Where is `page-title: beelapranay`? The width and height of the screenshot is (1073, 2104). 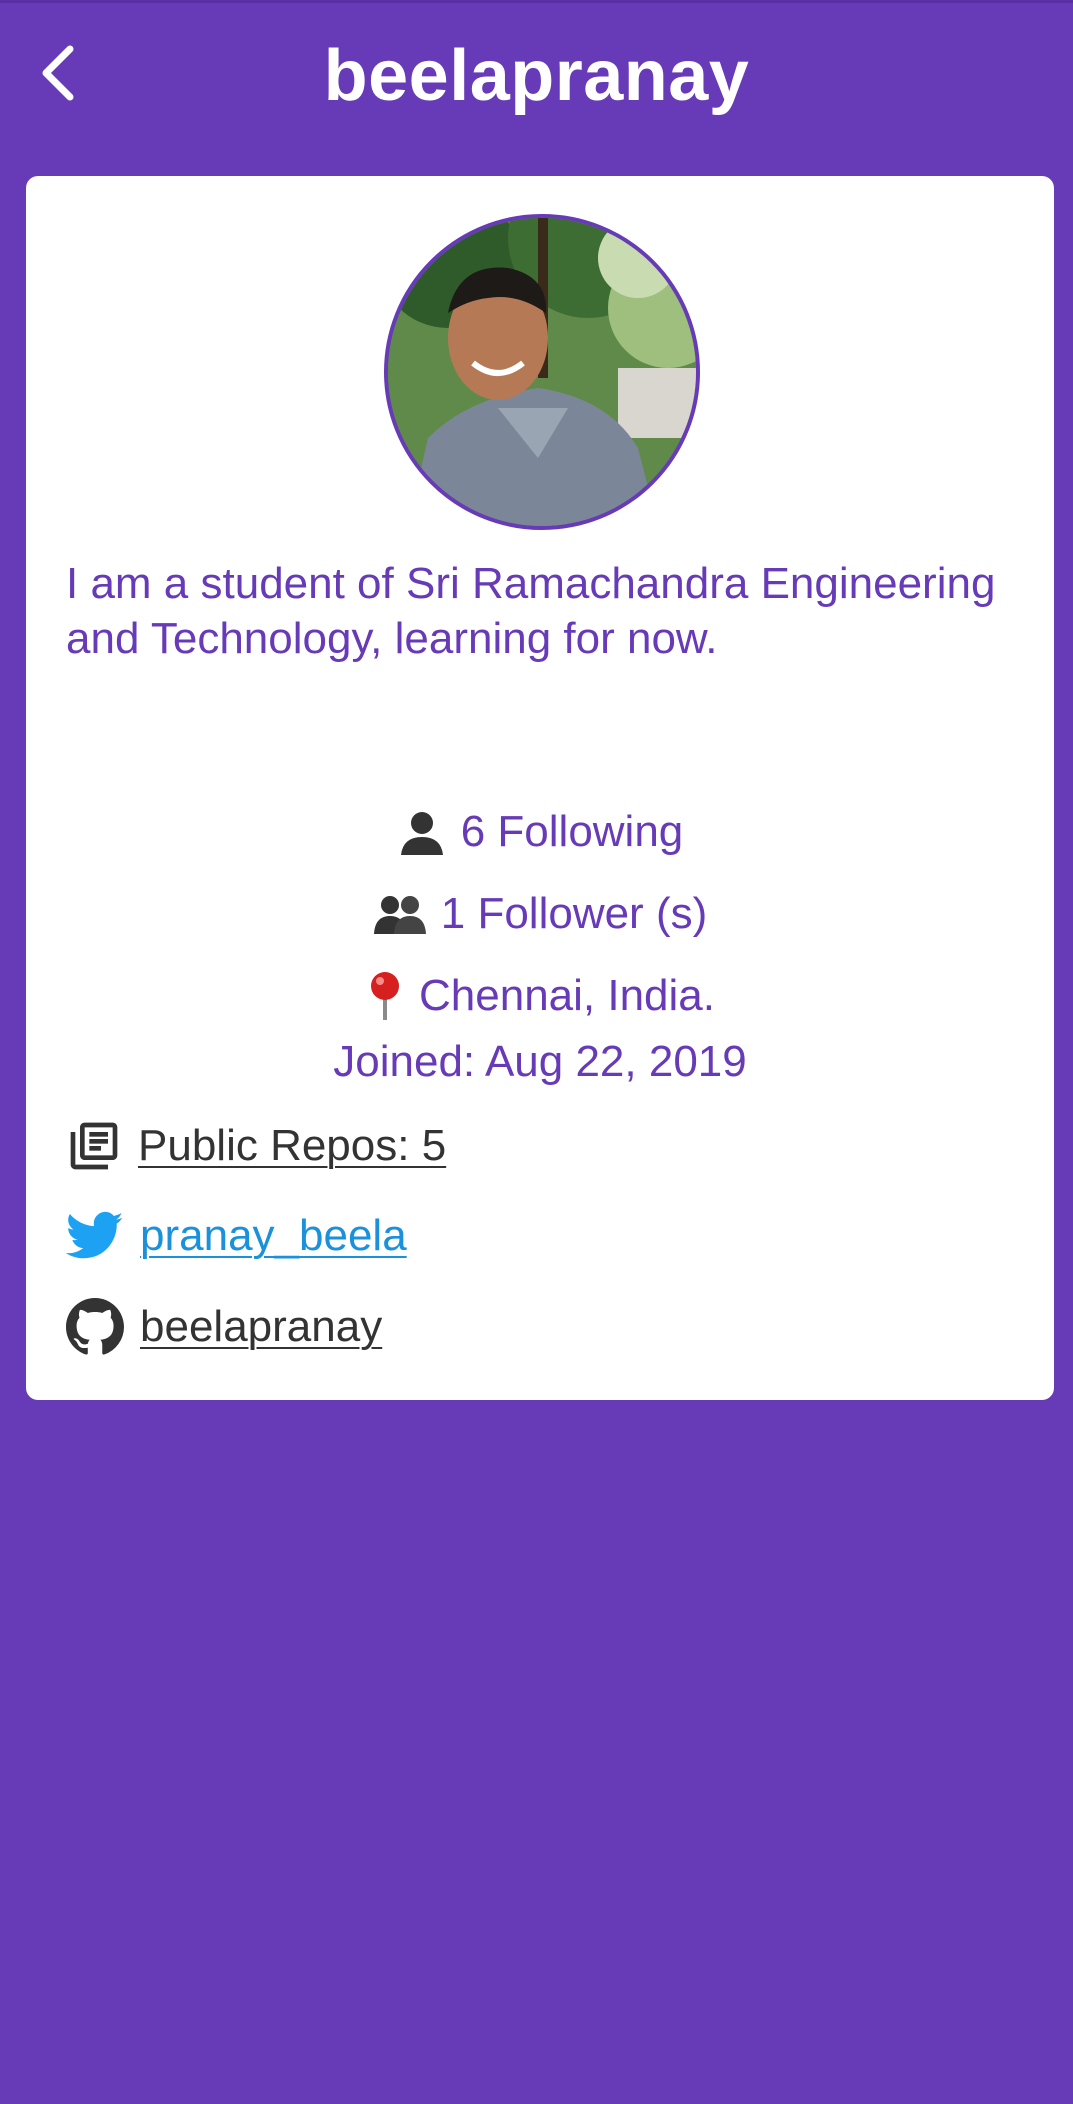
page-title: beelapranay is located at coordinates (536, 76).